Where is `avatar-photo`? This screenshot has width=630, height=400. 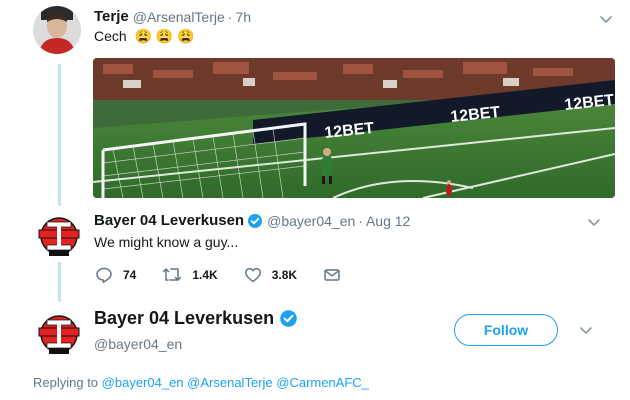
avatar-photo is located at coordinates (57, 30).